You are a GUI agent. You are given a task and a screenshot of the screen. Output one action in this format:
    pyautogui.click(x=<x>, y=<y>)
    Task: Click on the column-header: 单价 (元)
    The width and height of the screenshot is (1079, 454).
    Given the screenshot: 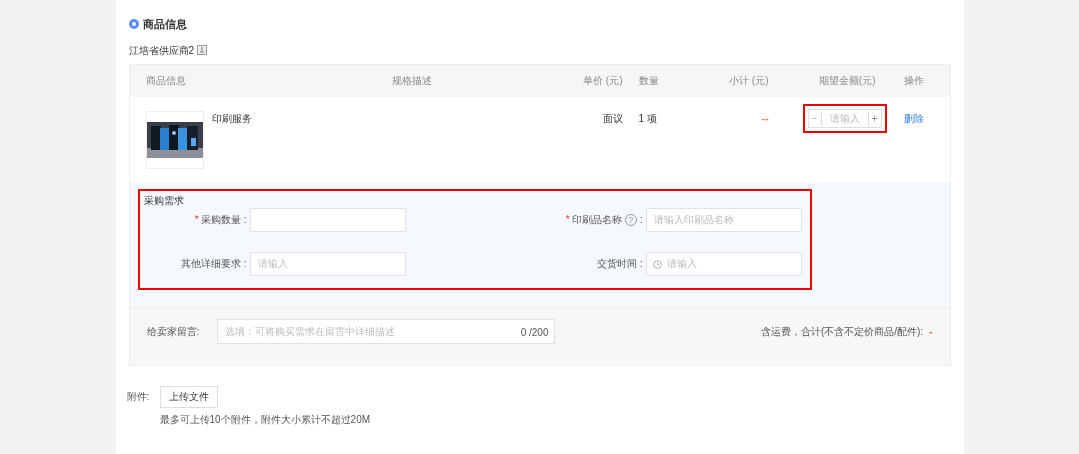 What is the action you would take?
    pyautogui.click(x=603, y=81)
    